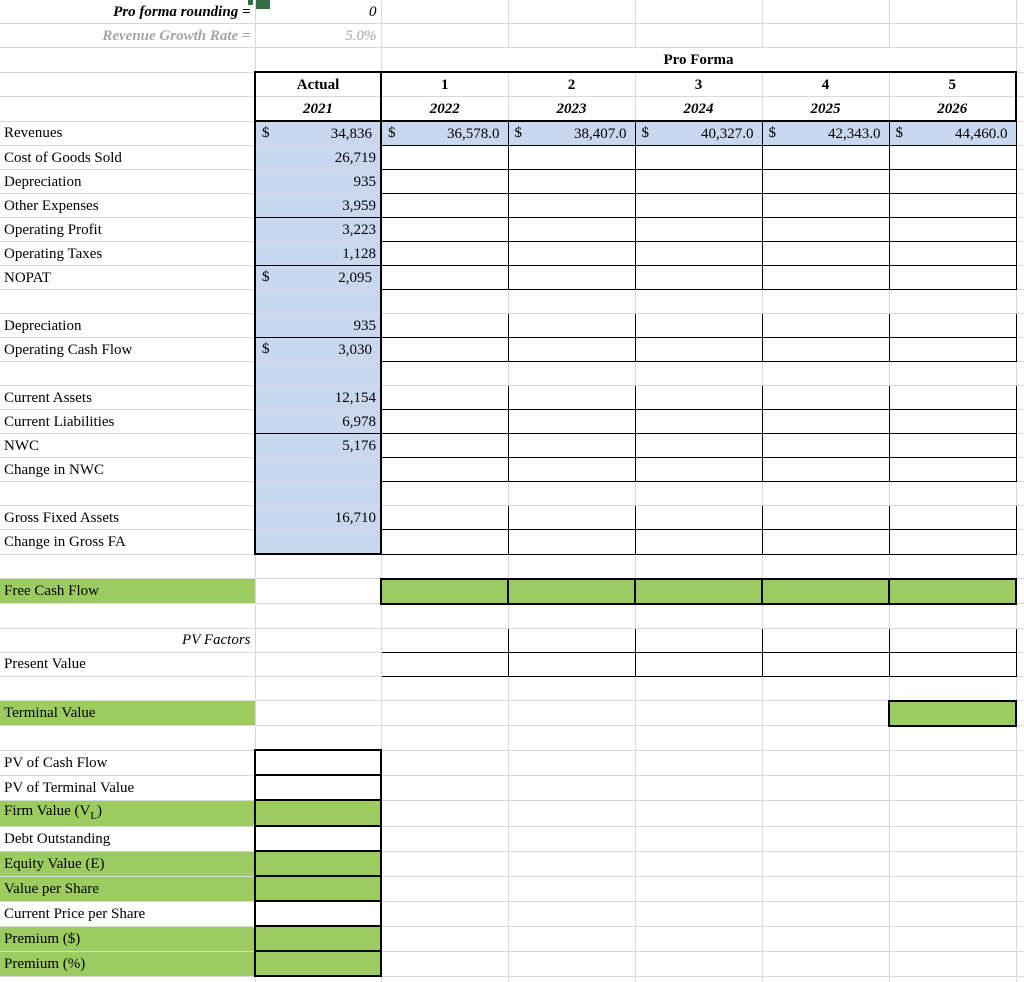 This screenshot has height=982, width=1024. Describe the element at coordinates (318, 913) in the screenshot. I see `summary-value-current-price-per-share` at that location.